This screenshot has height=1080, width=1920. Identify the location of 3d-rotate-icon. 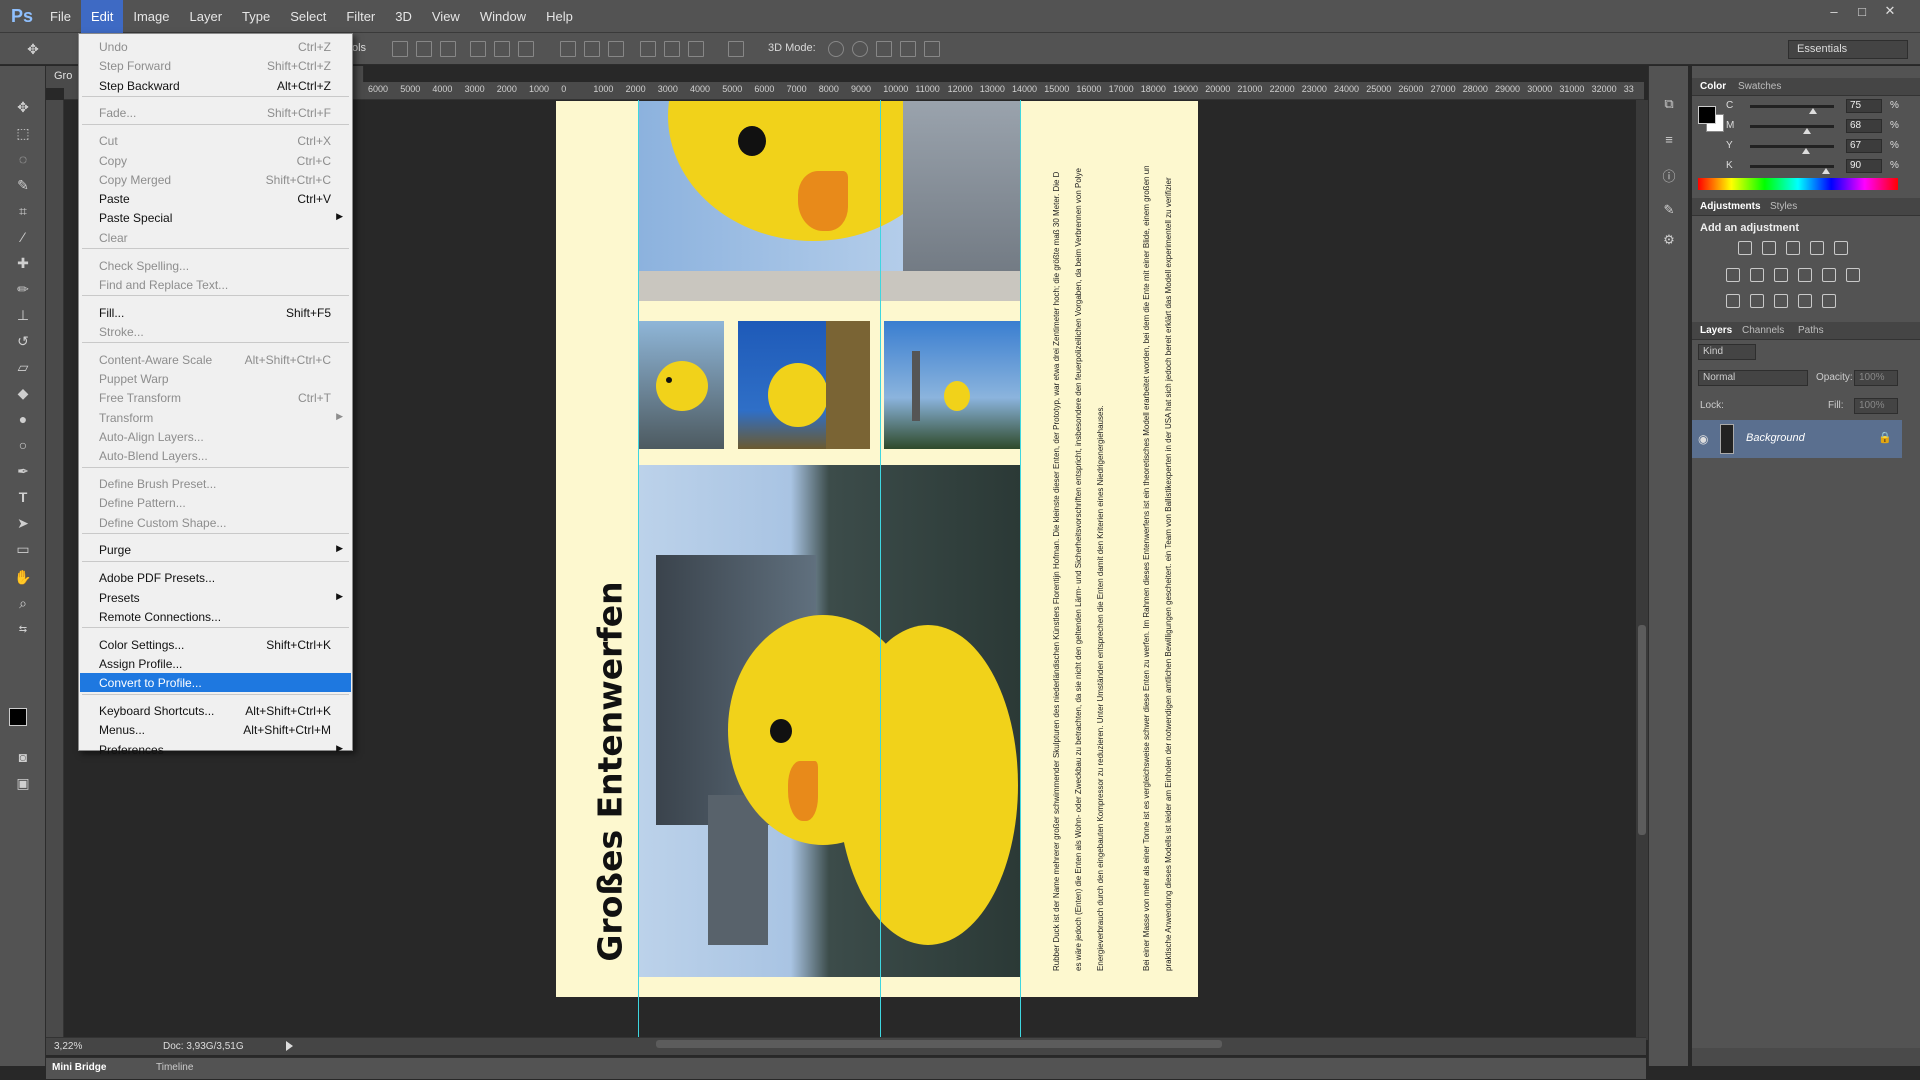
(836, 49).